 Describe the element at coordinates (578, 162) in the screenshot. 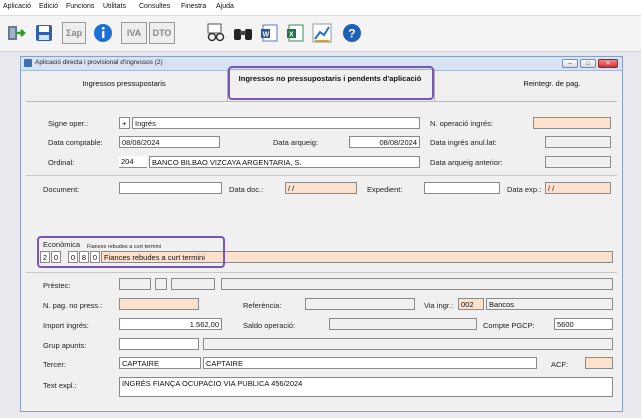

I see `data-arqueig-anterior-field` at that location.